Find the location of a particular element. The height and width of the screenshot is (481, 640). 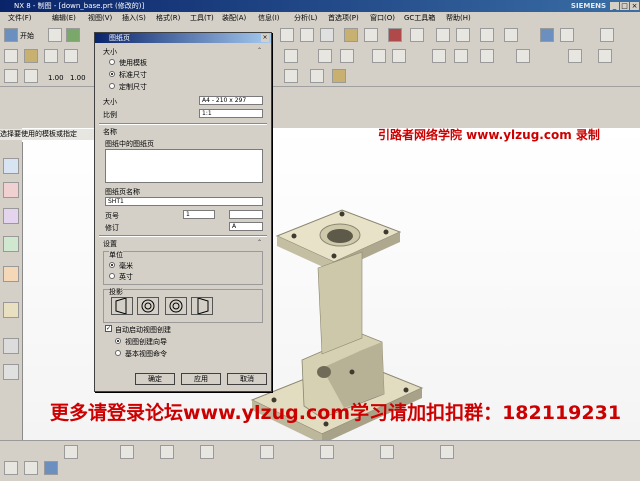

line-icon is located at coordinates (291, 56).